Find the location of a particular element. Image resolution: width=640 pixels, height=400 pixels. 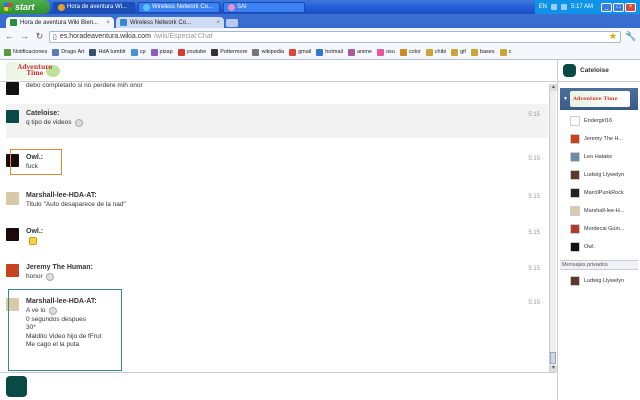

user-list-item: MarcilPunkRock is located at coordinates (599, 193).